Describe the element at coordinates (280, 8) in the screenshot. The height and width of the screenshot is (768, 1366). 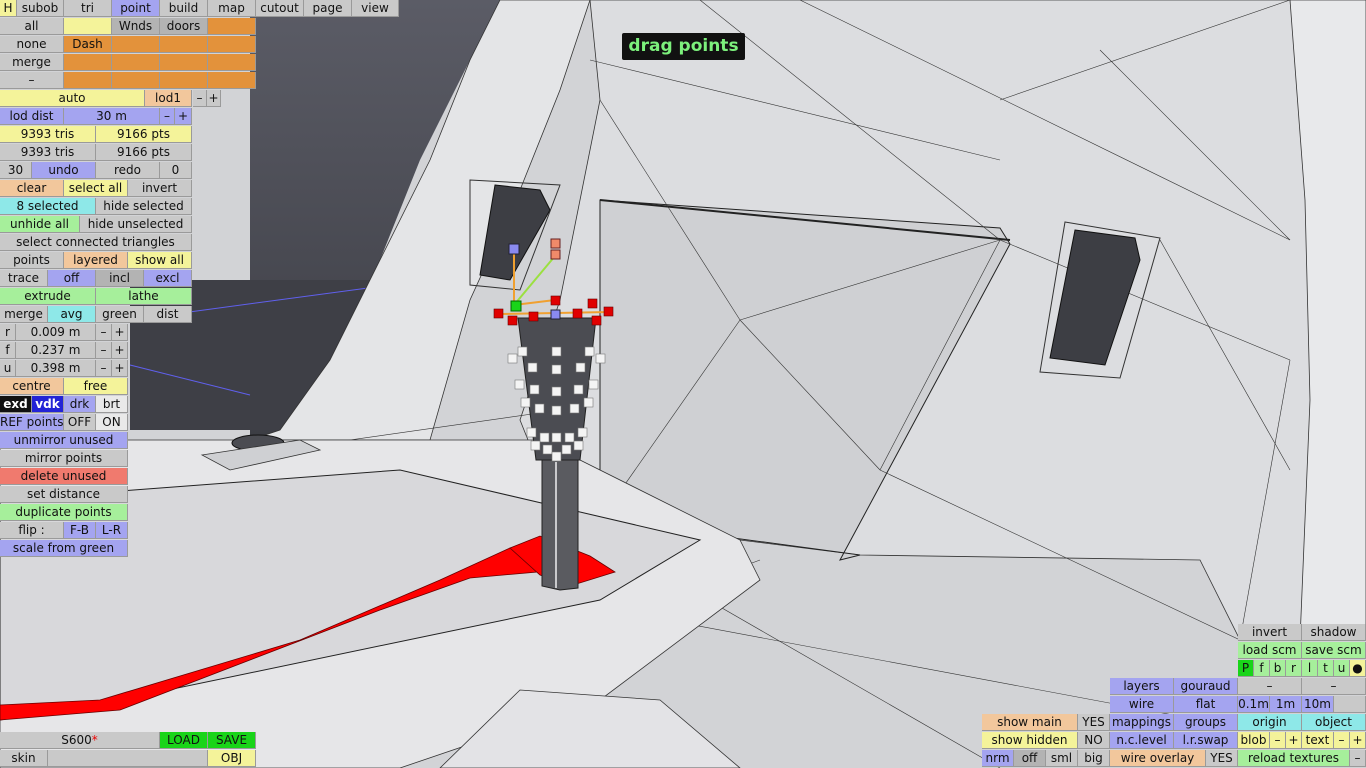
I see `tab-cutout: cutout` at that location.